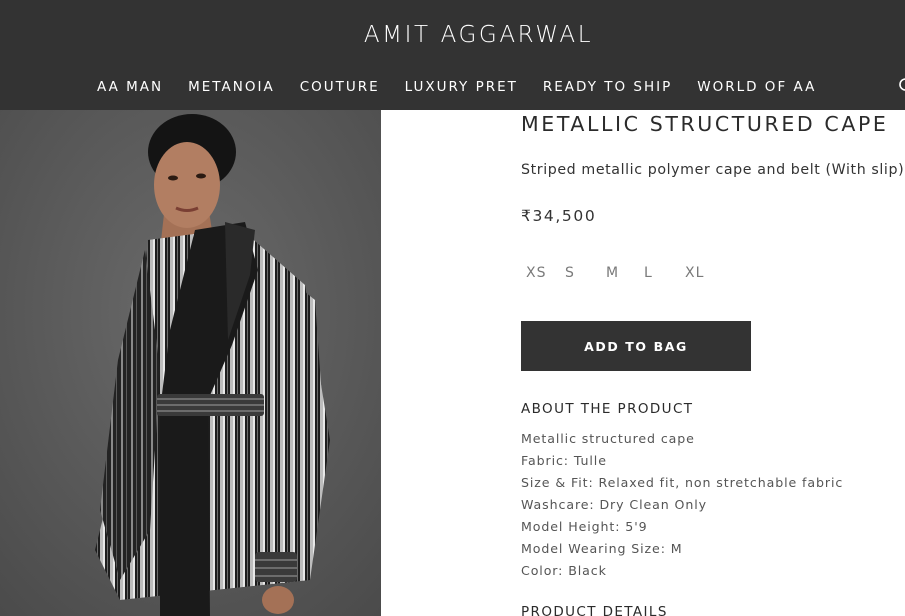  What do you see at coordinates (648, 273) in the screenshot?
I see `size-option-l: L` at bounding box center [648, 273].